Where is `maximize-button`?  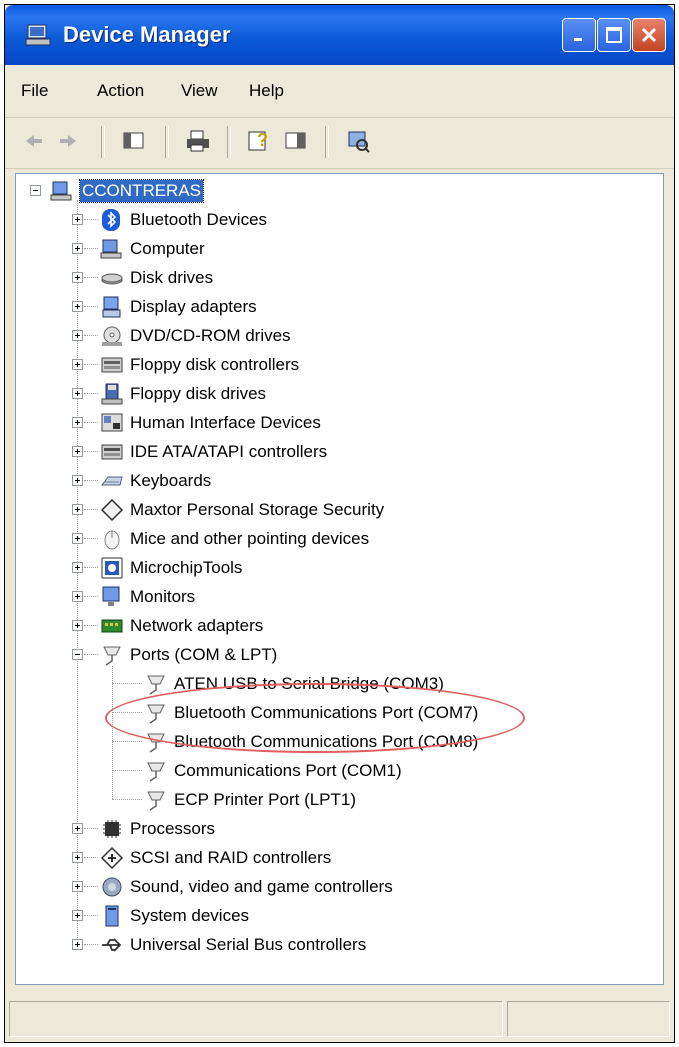
maximize-button is located at coordinates (614, 35).